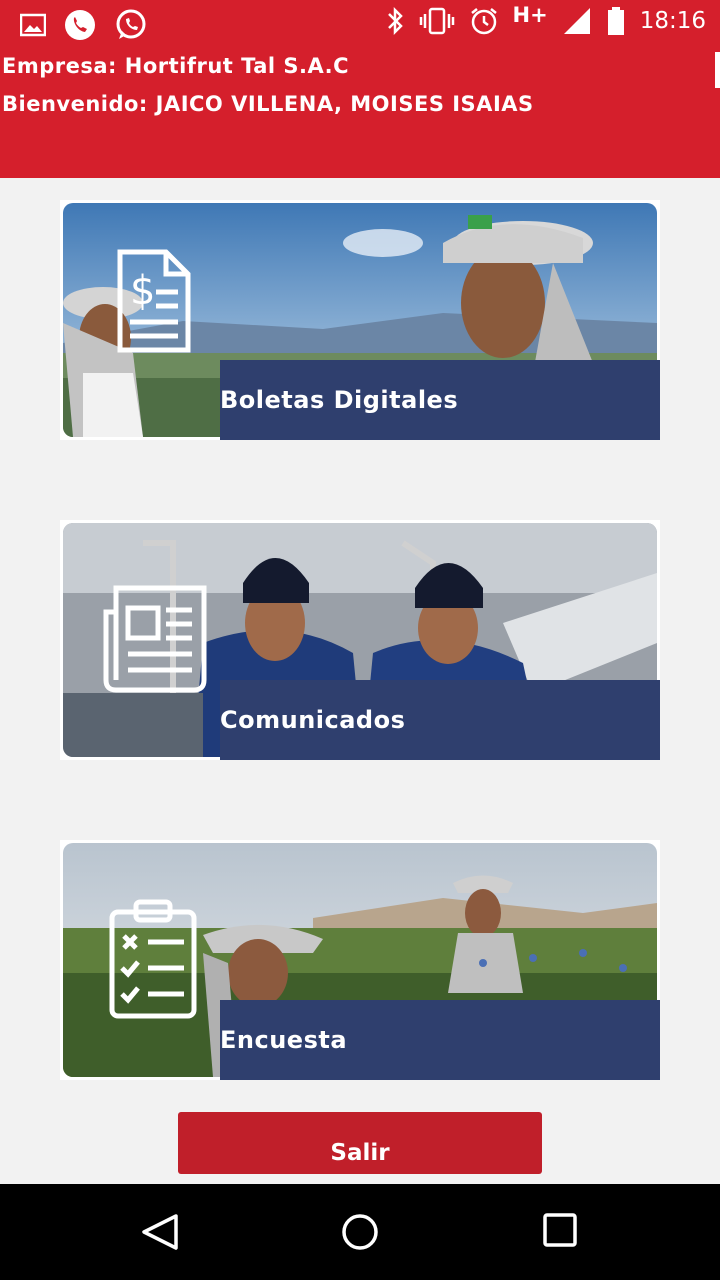 This screenshot has height=1280, width=720. Describe the element at coordinates (484, 21) in the screenshot. I see `alarm-icon` at that location.